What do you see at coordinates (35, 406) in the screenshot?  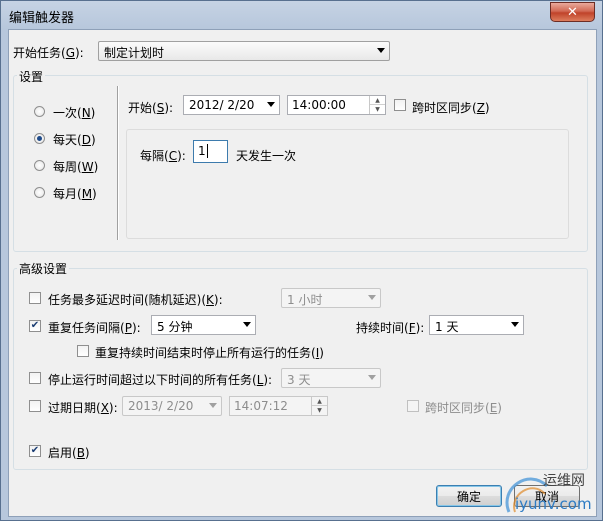 I see `expire-checkbox` at bounding box center [35, 406].